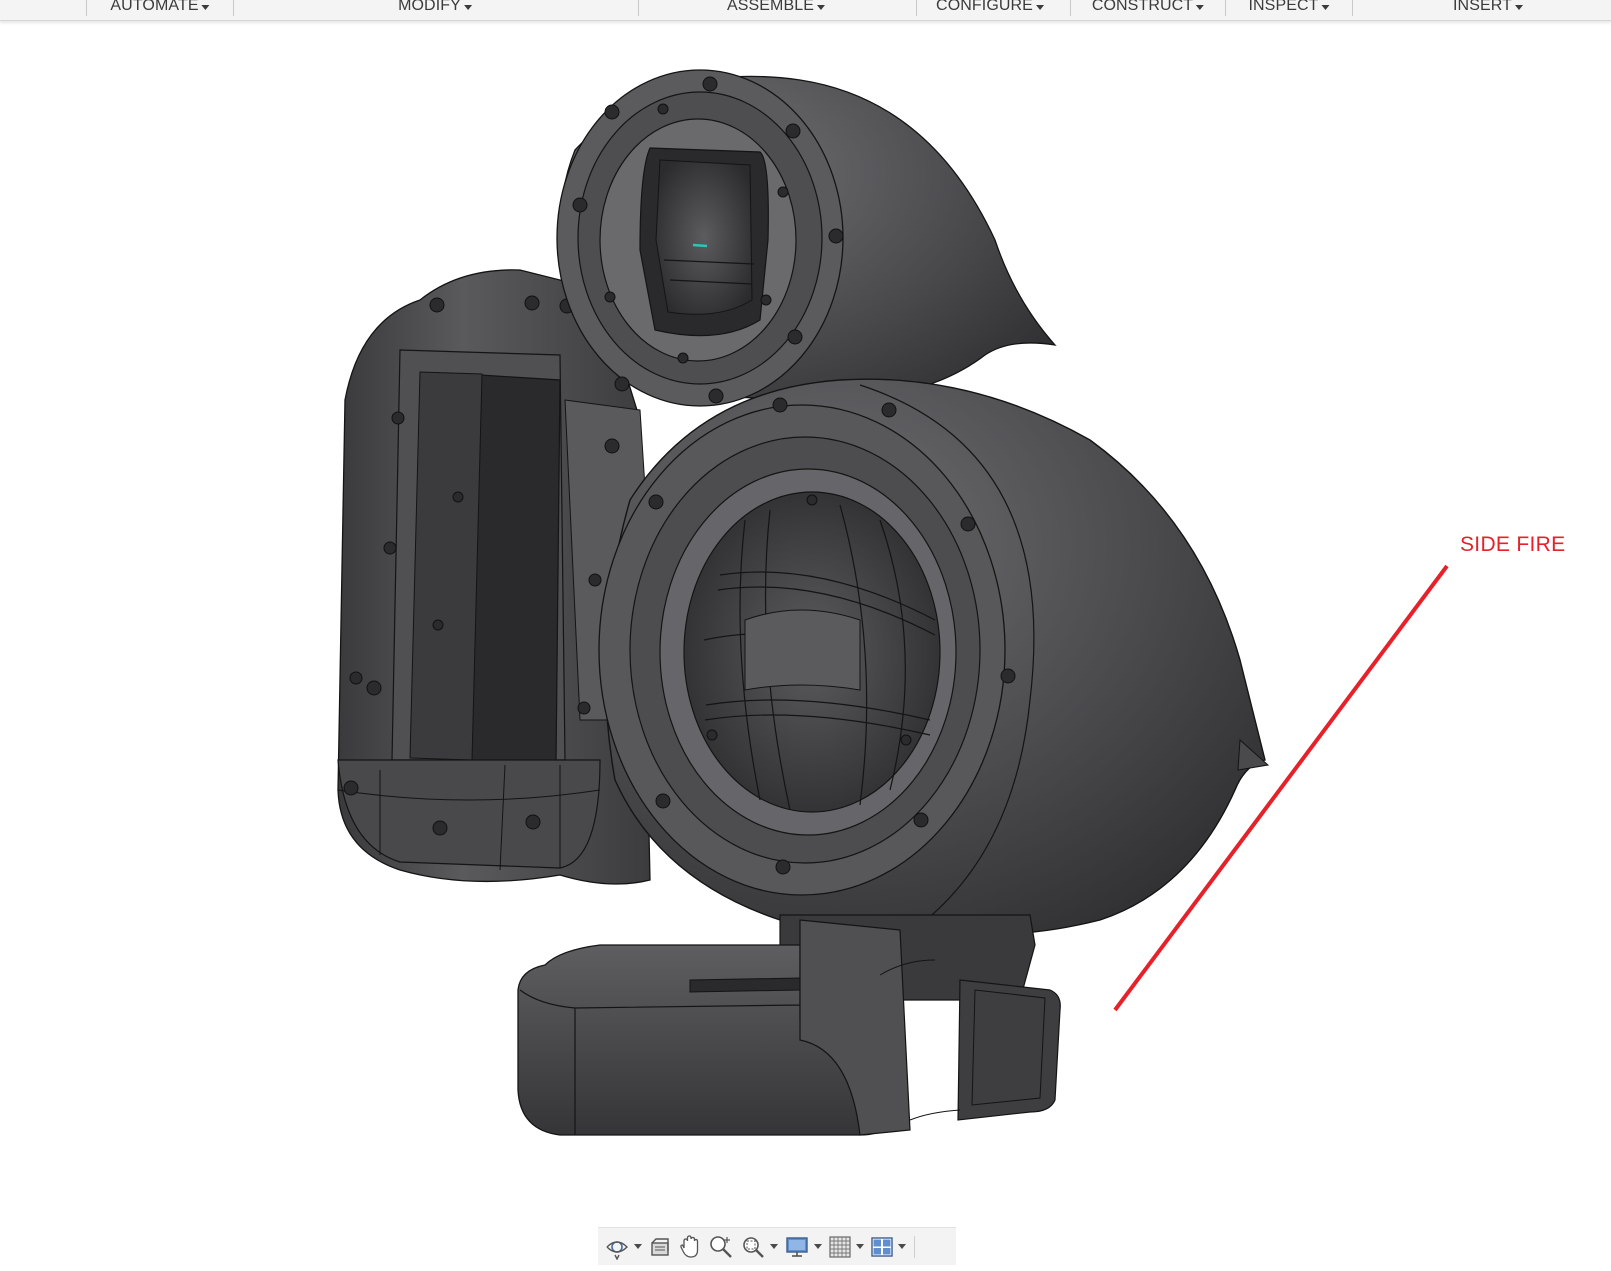  Describe the element at coordinates (154, 7) in the screenshot. I see `toolbar-automate-label: AUTOMATE` at that location.